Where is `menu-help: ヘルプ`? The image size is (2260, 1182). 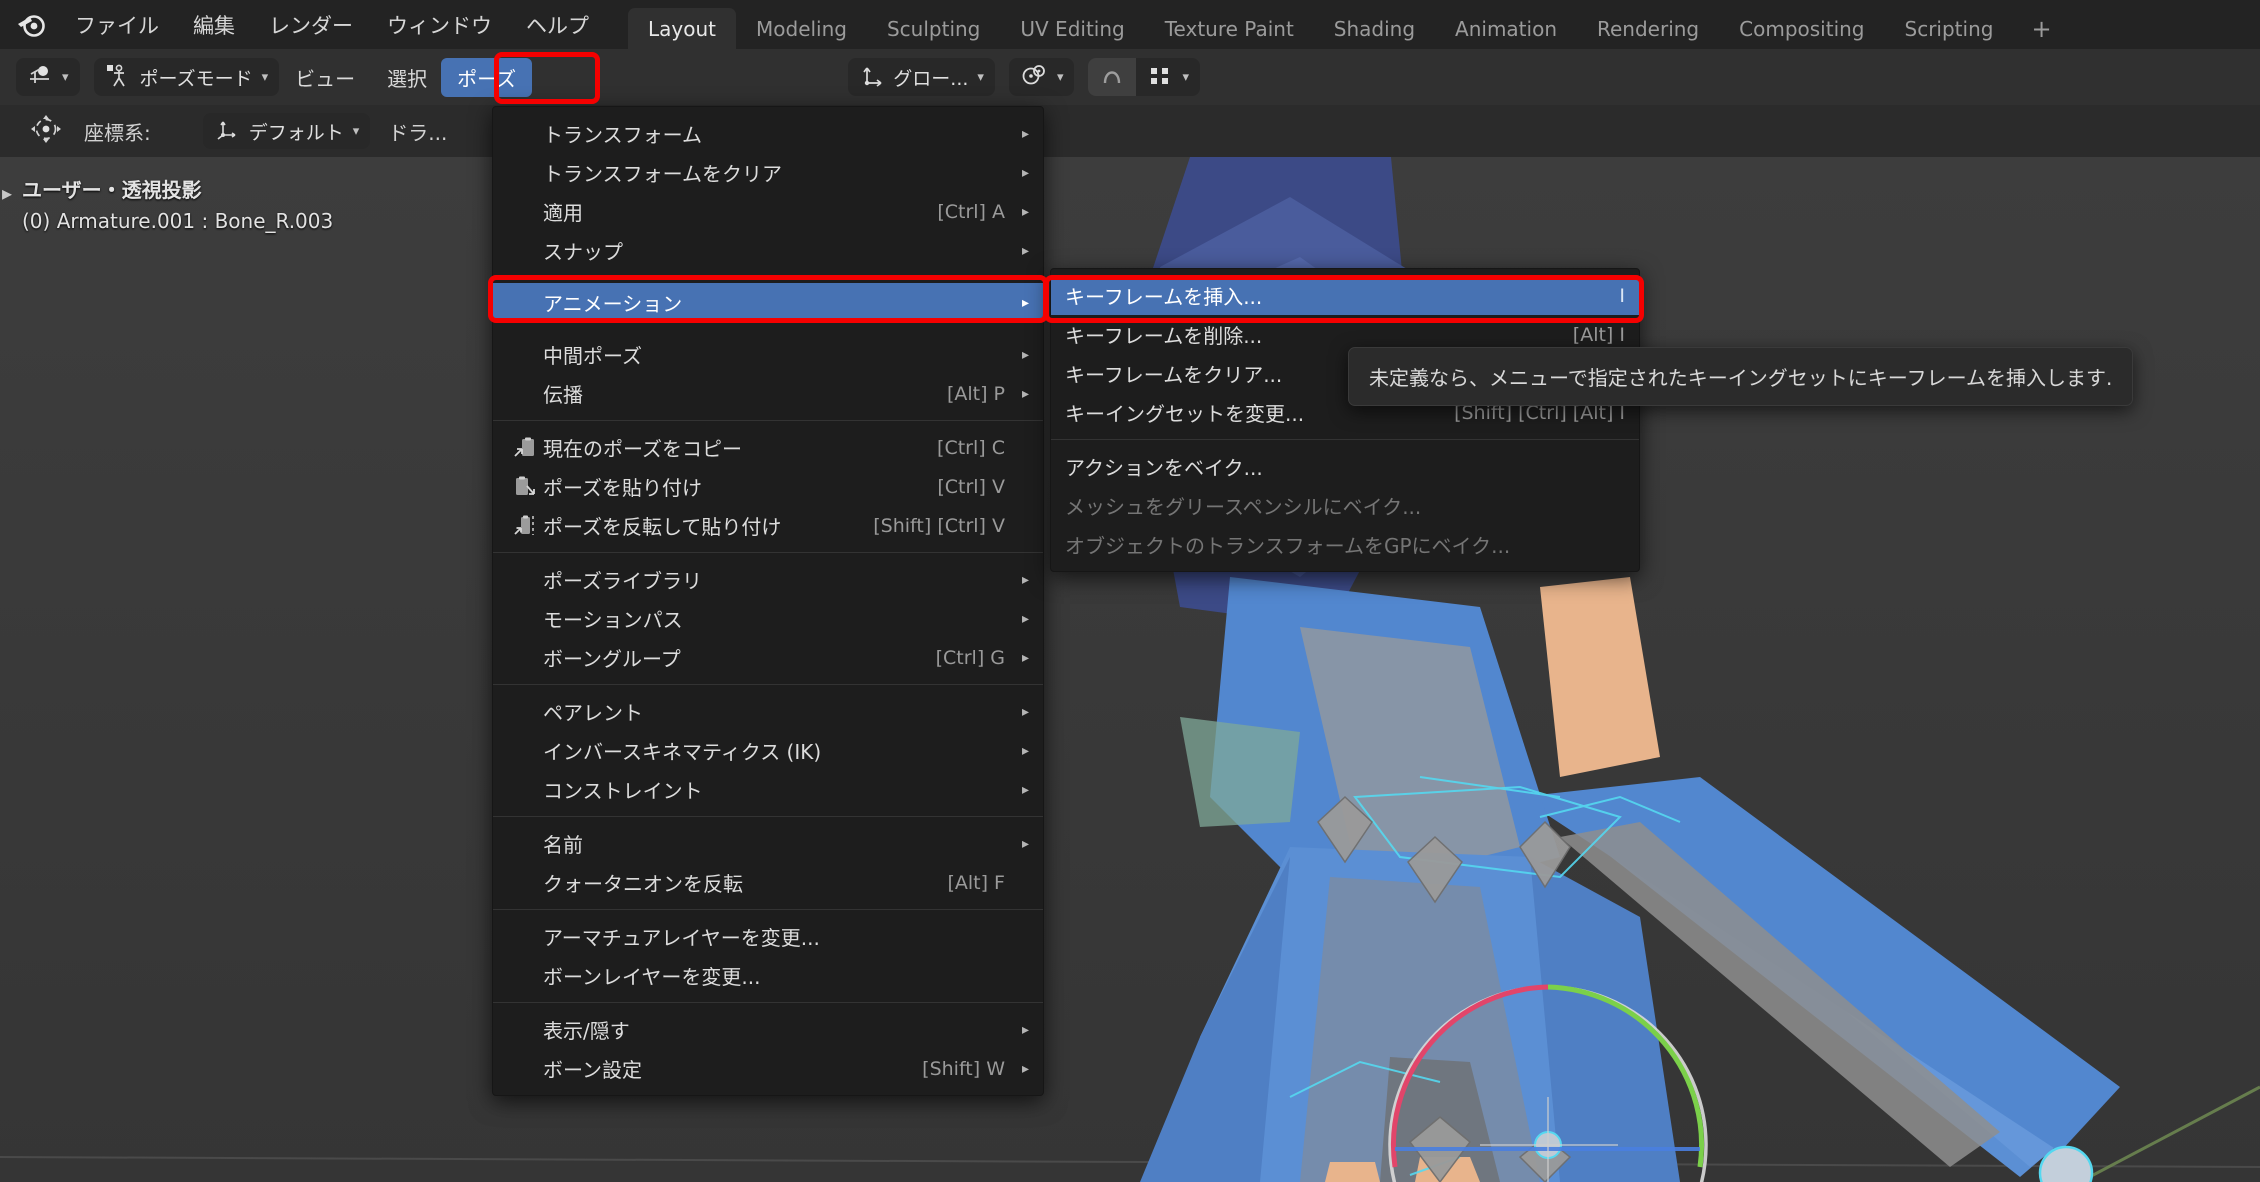 menu-help: ヘルプ is located at coordinates (557, 25).